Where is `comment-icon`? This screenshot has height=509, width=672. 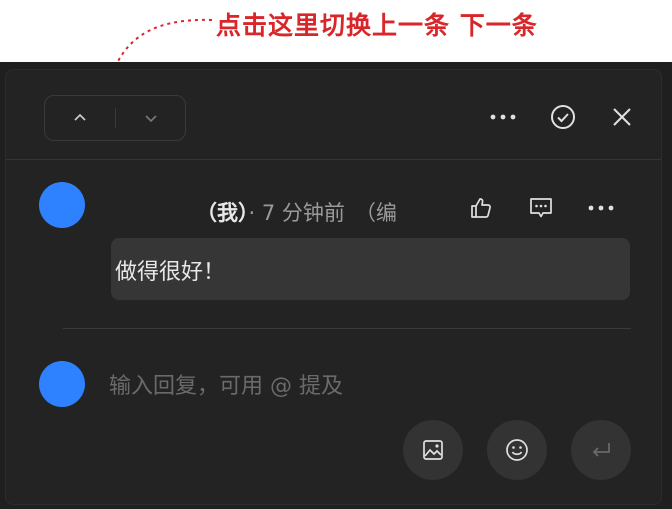 comment-icon is located at coordinates (541, 208).